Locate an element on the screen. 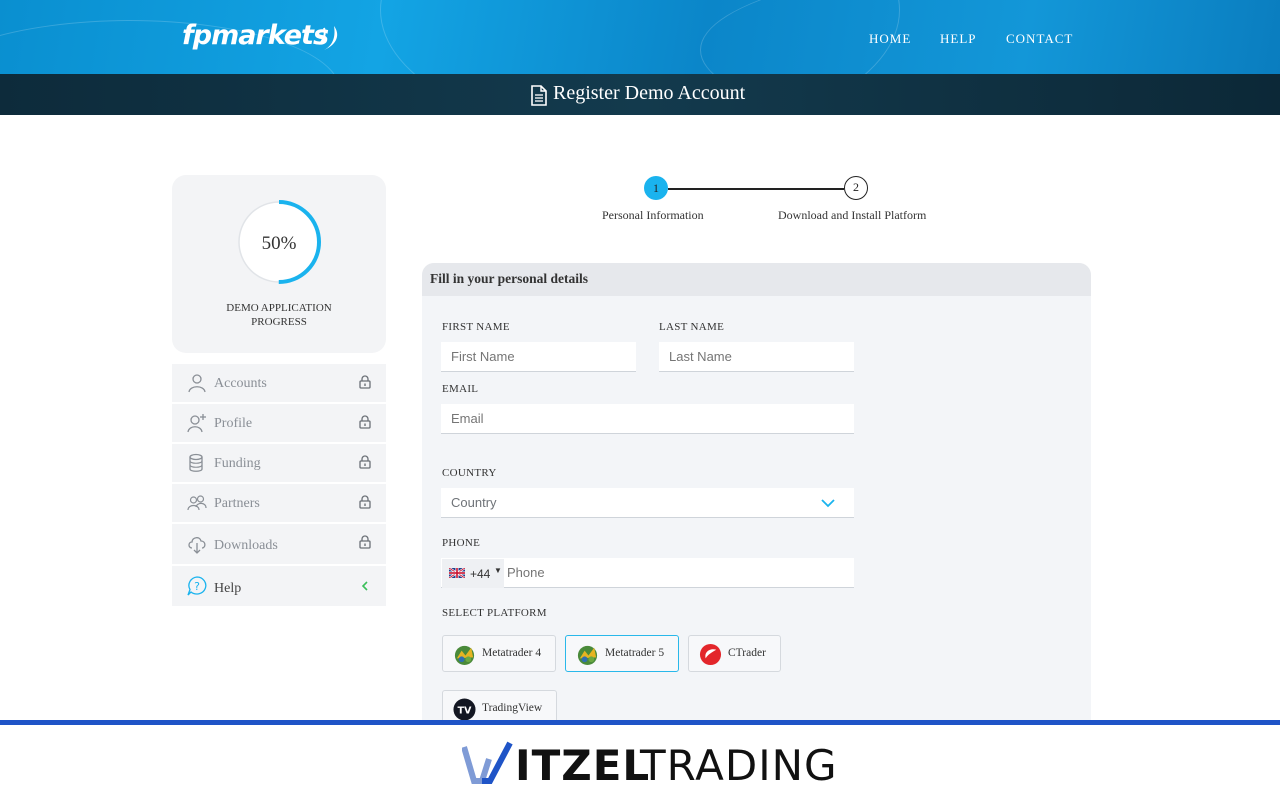 This screenshot has width=1280, height=800. country-code-dropdown: +44 ▼ is located at coordinates (473, 573).